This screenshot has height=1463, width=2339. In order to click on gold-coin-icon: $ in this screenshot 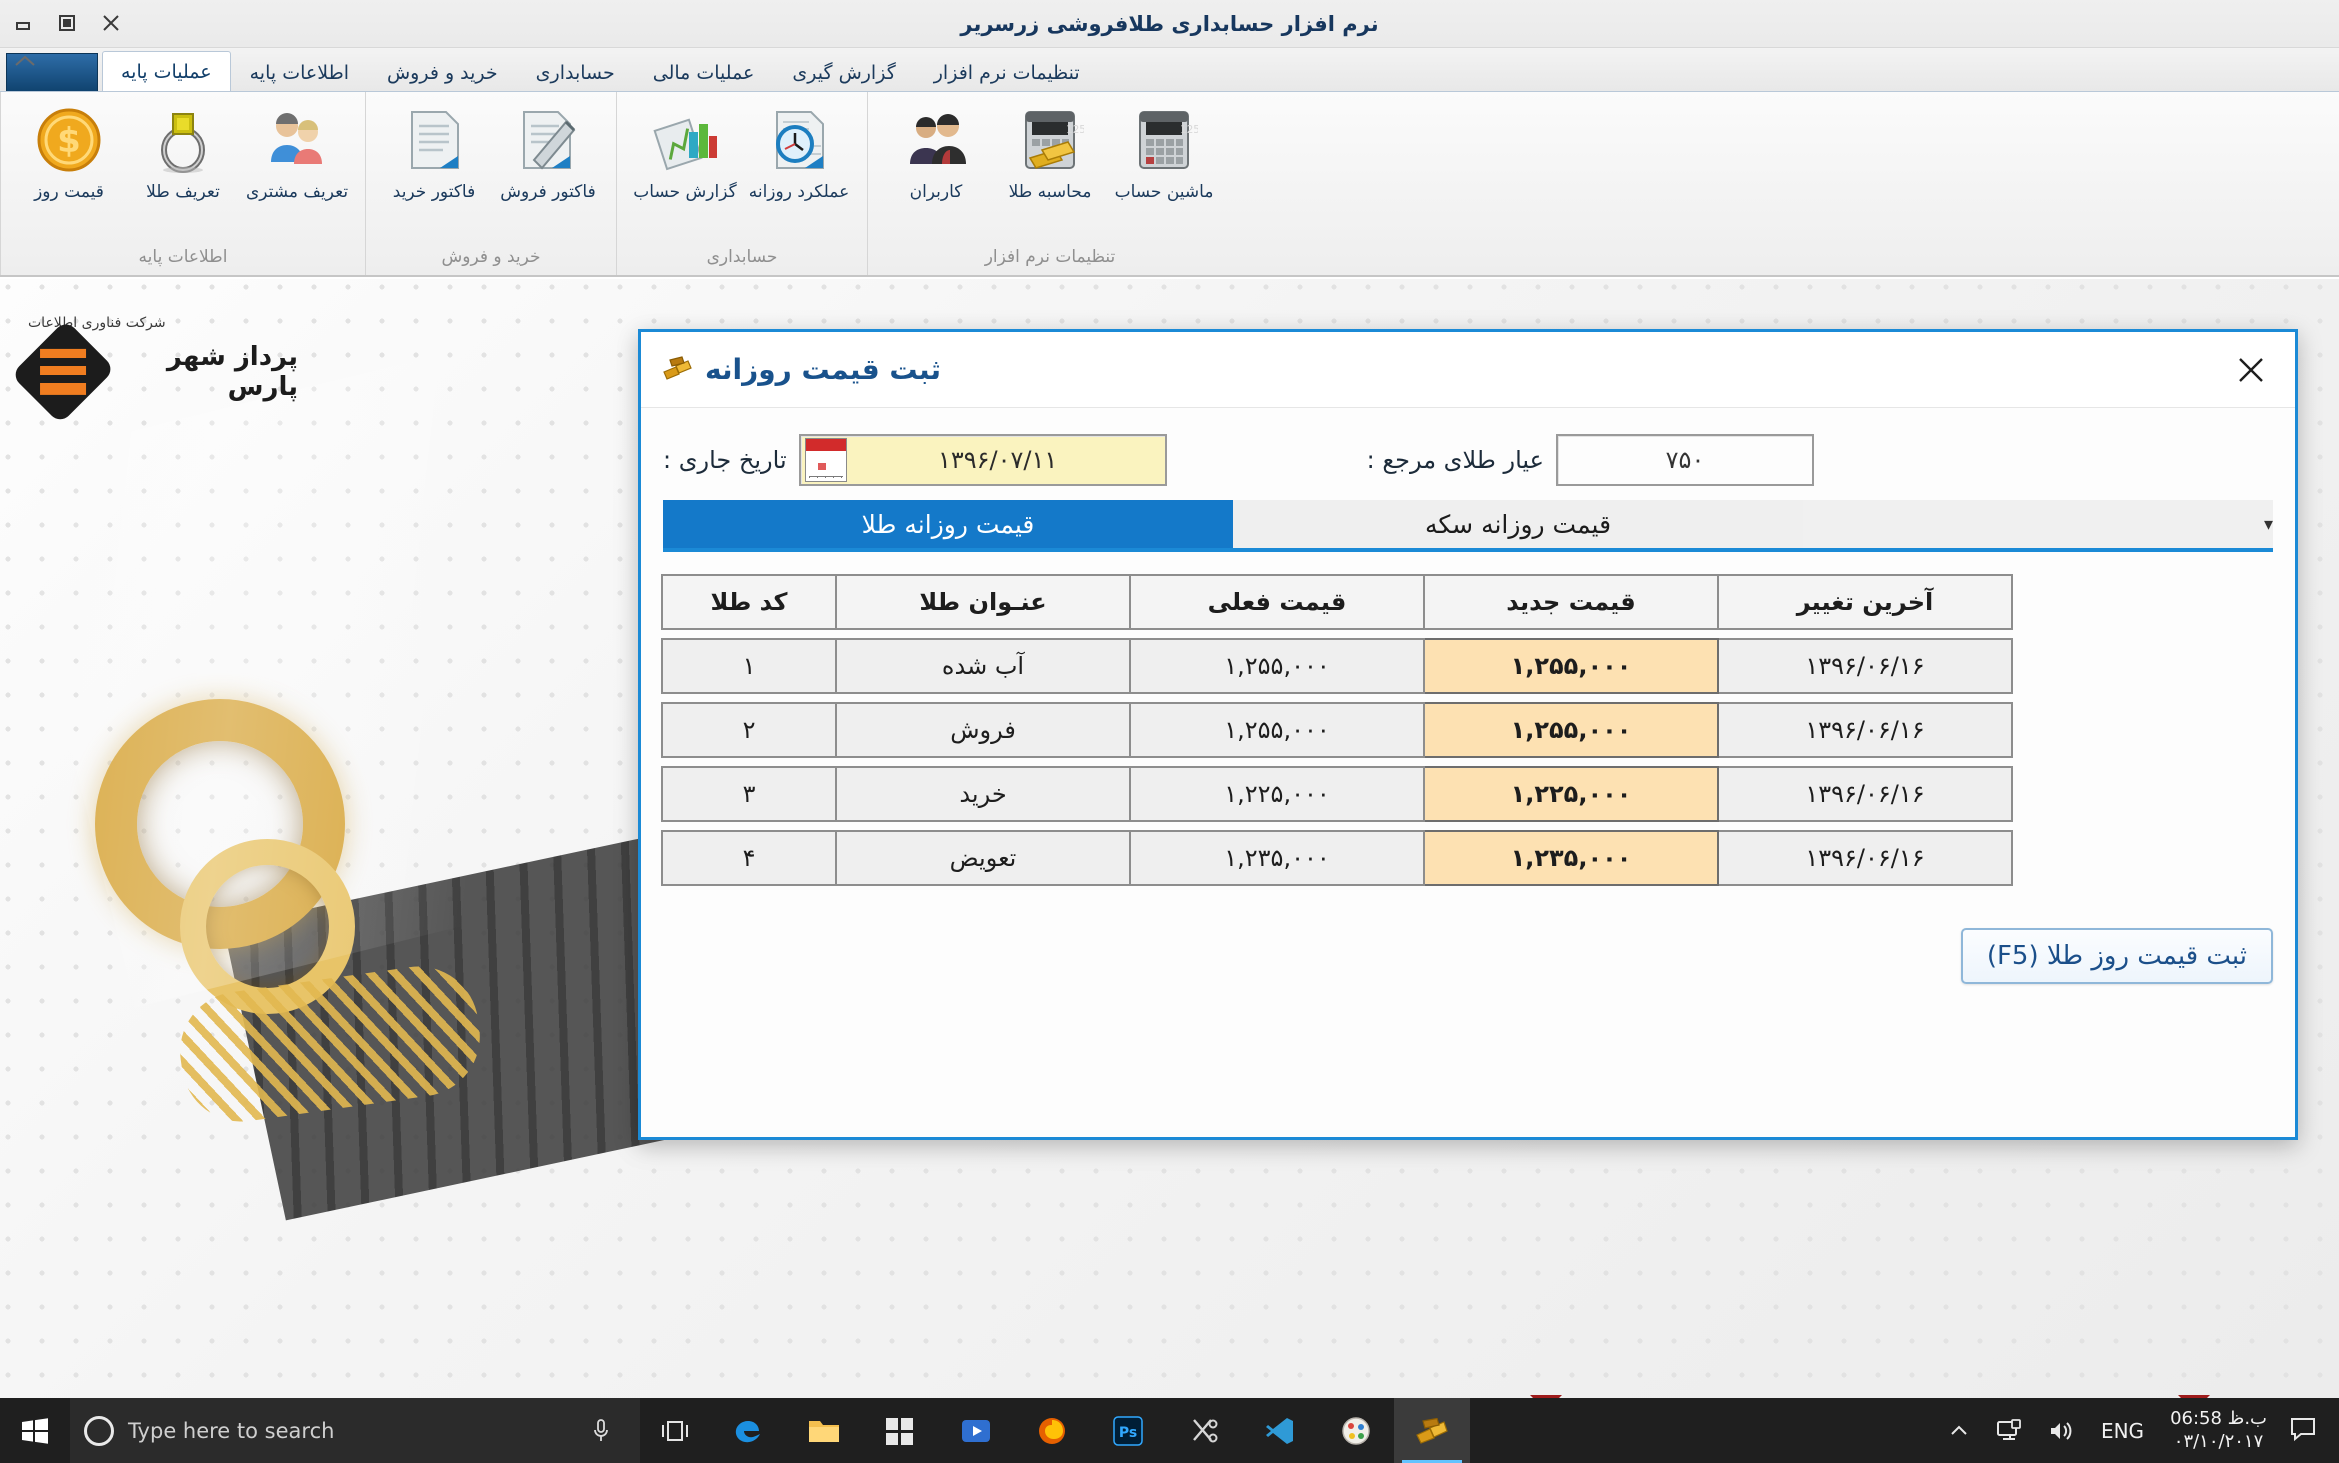, I will do `click(69, 140)`.